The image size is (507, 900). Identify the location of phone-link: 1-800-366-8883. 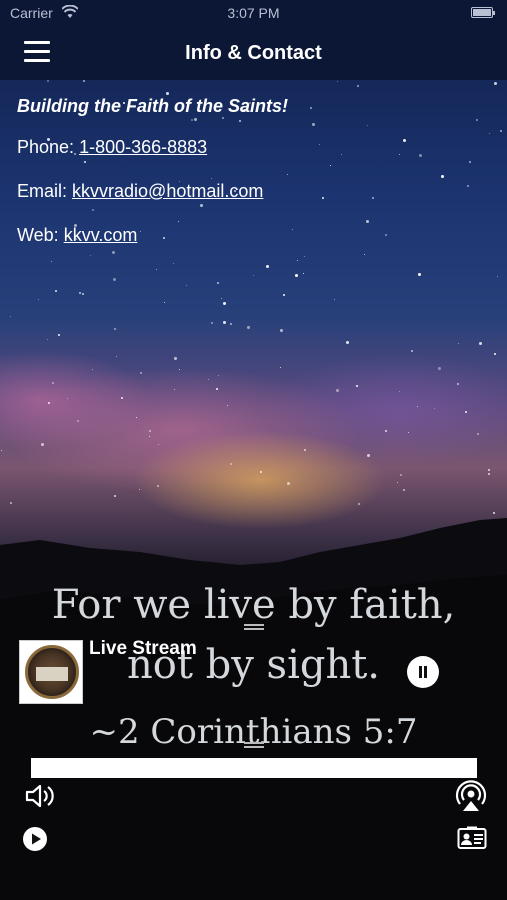
(143, 147).